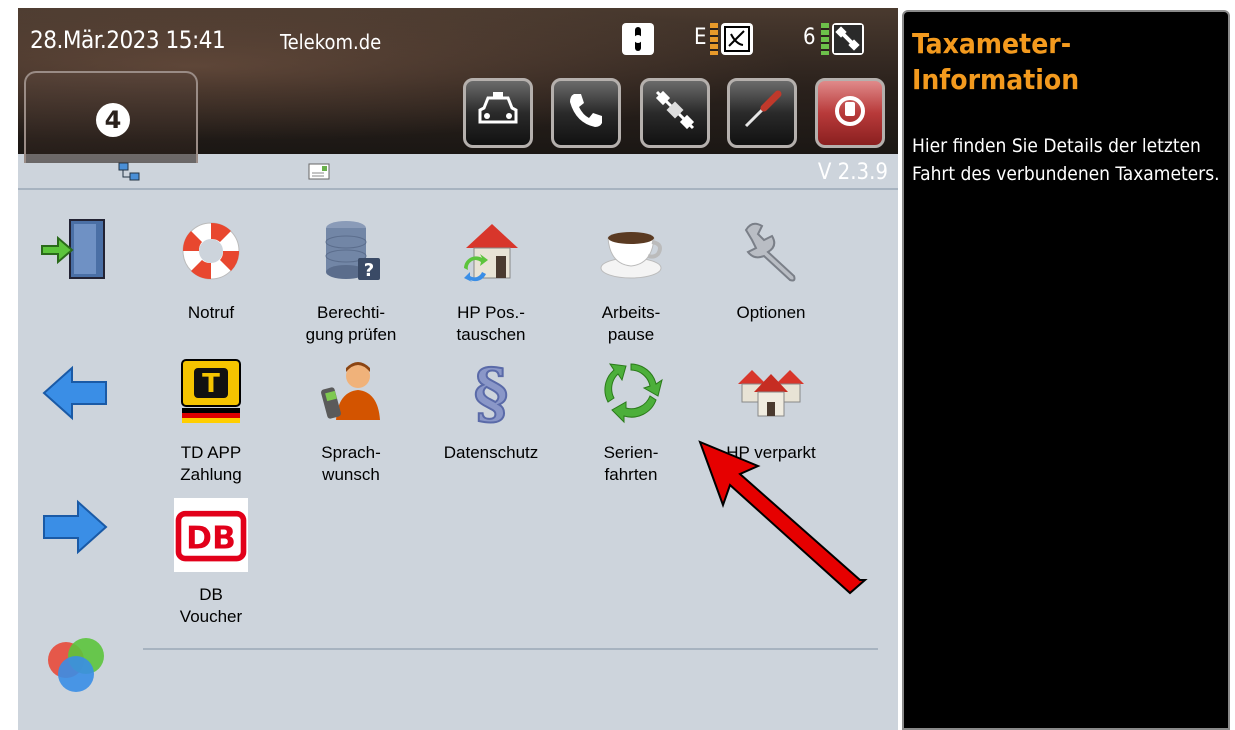 The image size is (1235, 730). Describe the element at coordinates (631, 323) in the screenshot. I see `tile-label: Arbeits- pause` at that location.